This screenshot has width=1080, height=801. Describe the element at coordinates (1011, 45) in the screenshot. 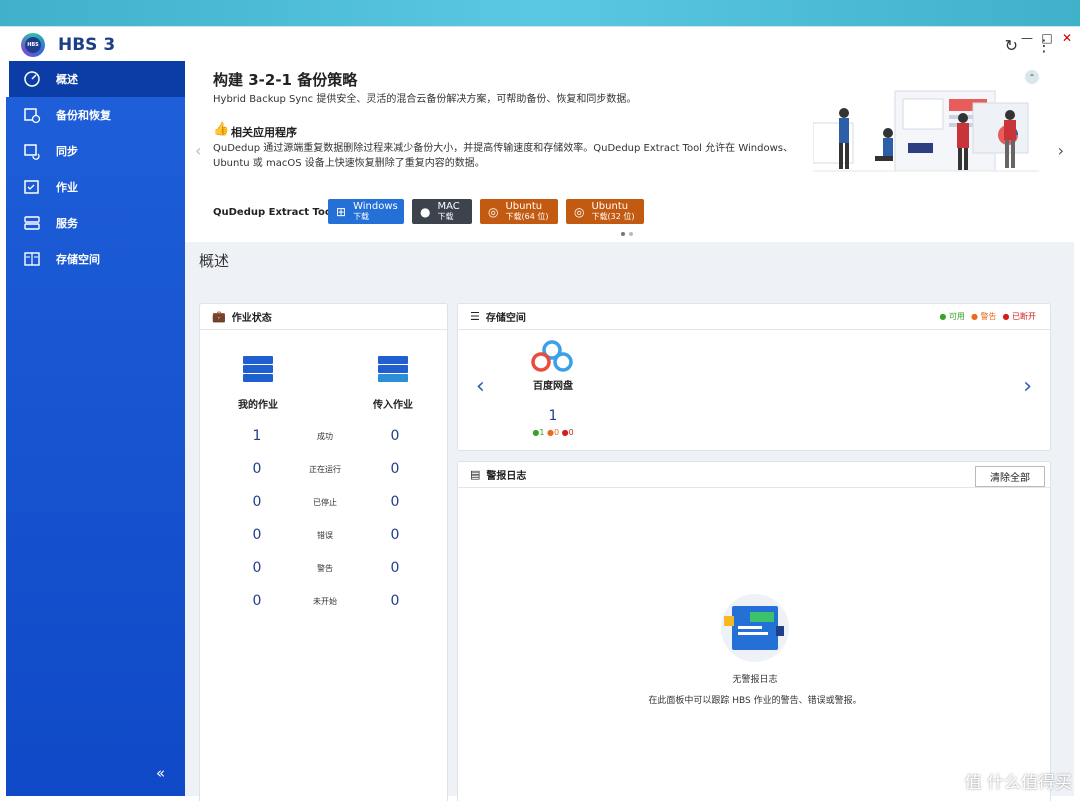

I see `refresh-icon: ↻` at that location.